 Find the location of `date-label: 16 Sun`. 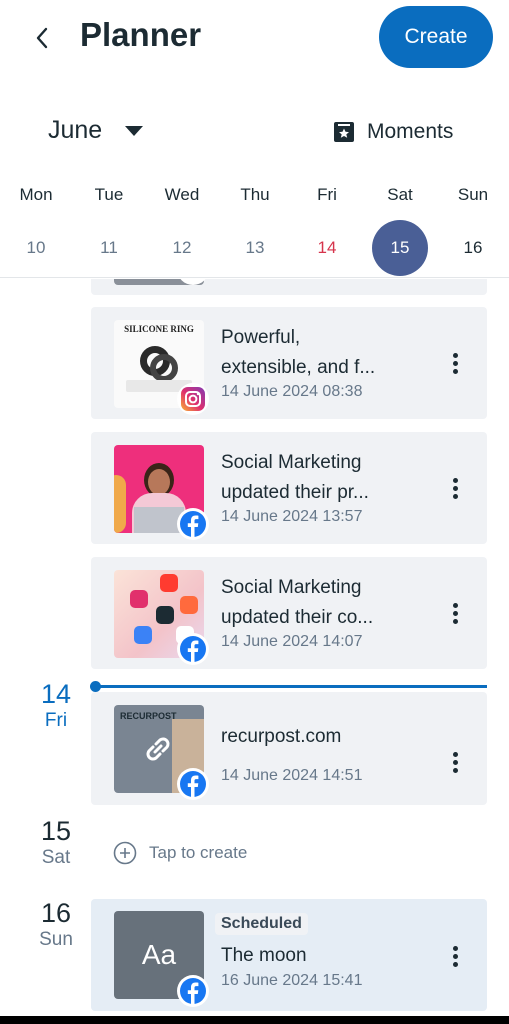

date-label: 16 Sun is located at coordinates (56, 924).